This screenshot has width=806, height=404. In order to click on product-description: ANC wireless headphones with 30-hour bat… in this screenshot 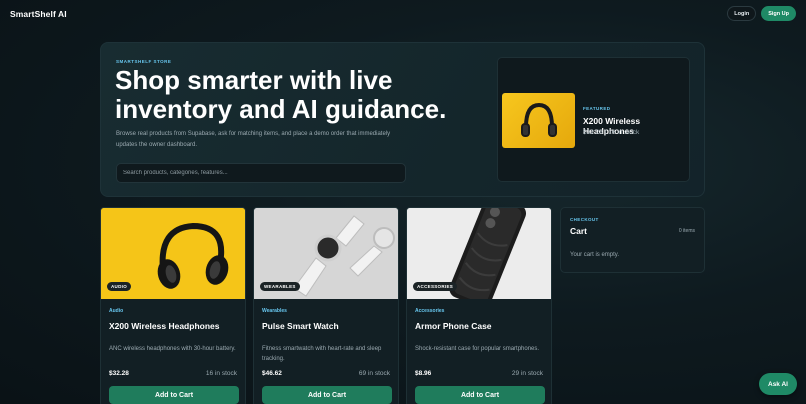, I will do `click(172, 349)`.